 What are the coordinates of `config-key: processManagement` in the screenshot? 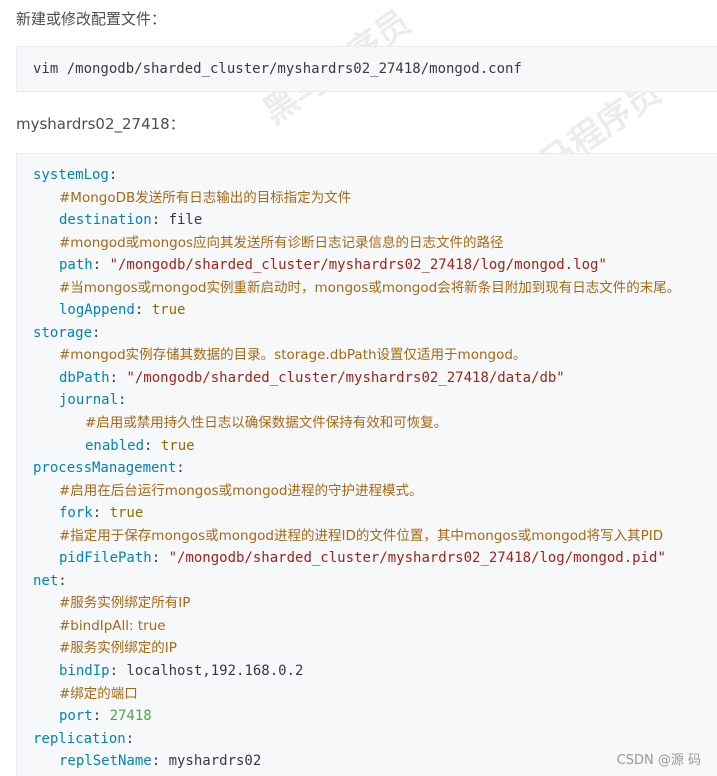 It's located at (105, 468).